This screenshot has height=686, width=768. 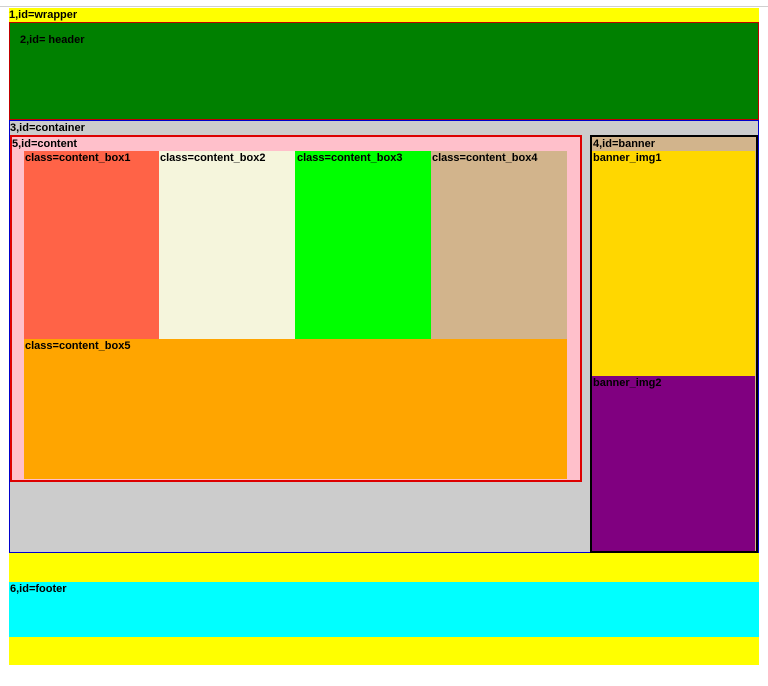 What do you see at coordinates (43, 15) in the screenshot?
I see `wrapper-label: 1,id=wrapper` at bounding box center [43, 15].